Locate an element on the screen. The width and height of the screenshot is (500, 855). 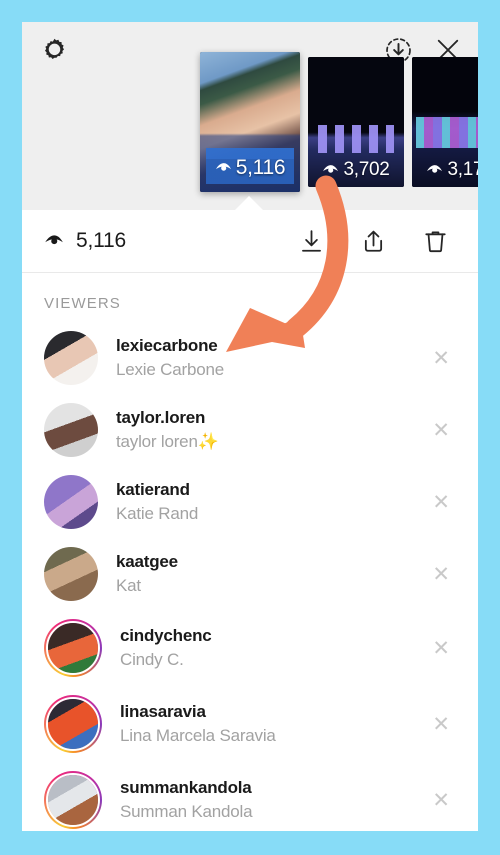
story-view-count: 3,179 is located at coordinates (445, 170).